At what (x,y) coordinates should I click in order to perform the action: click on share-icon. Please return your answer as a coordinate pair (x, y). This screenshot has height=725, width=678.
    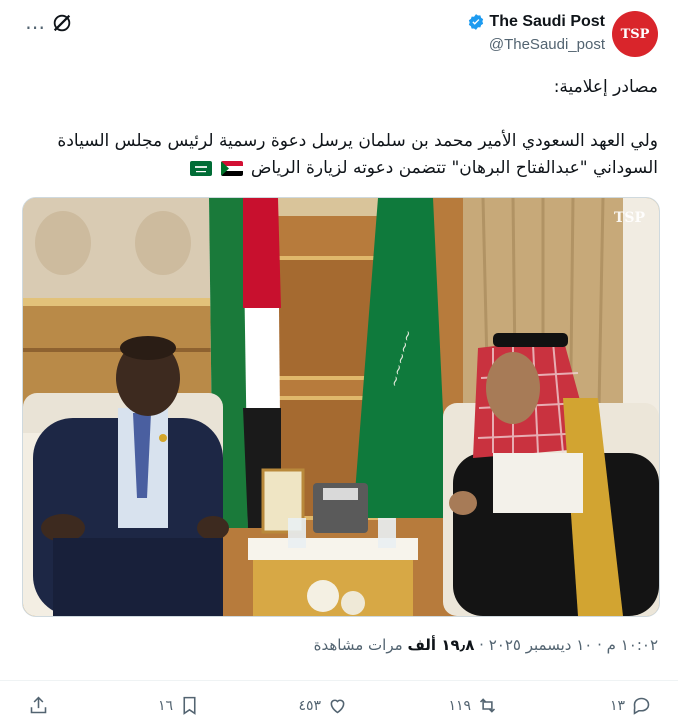
    Looking at the image, I should click on (38, 705).